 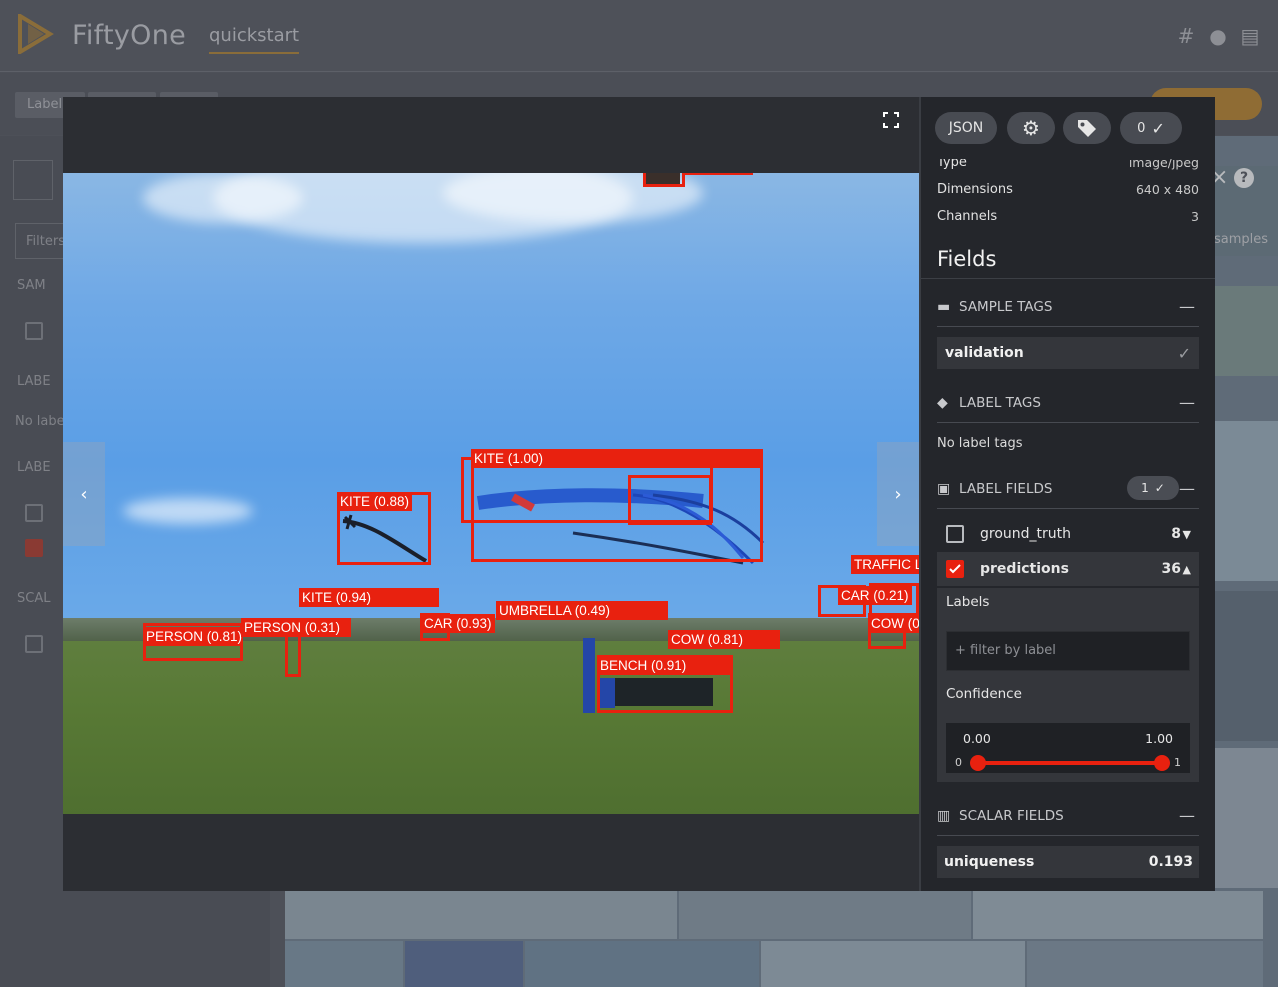 I want to click on bar-chart-icon: ▥, so click(x=944, y=815).